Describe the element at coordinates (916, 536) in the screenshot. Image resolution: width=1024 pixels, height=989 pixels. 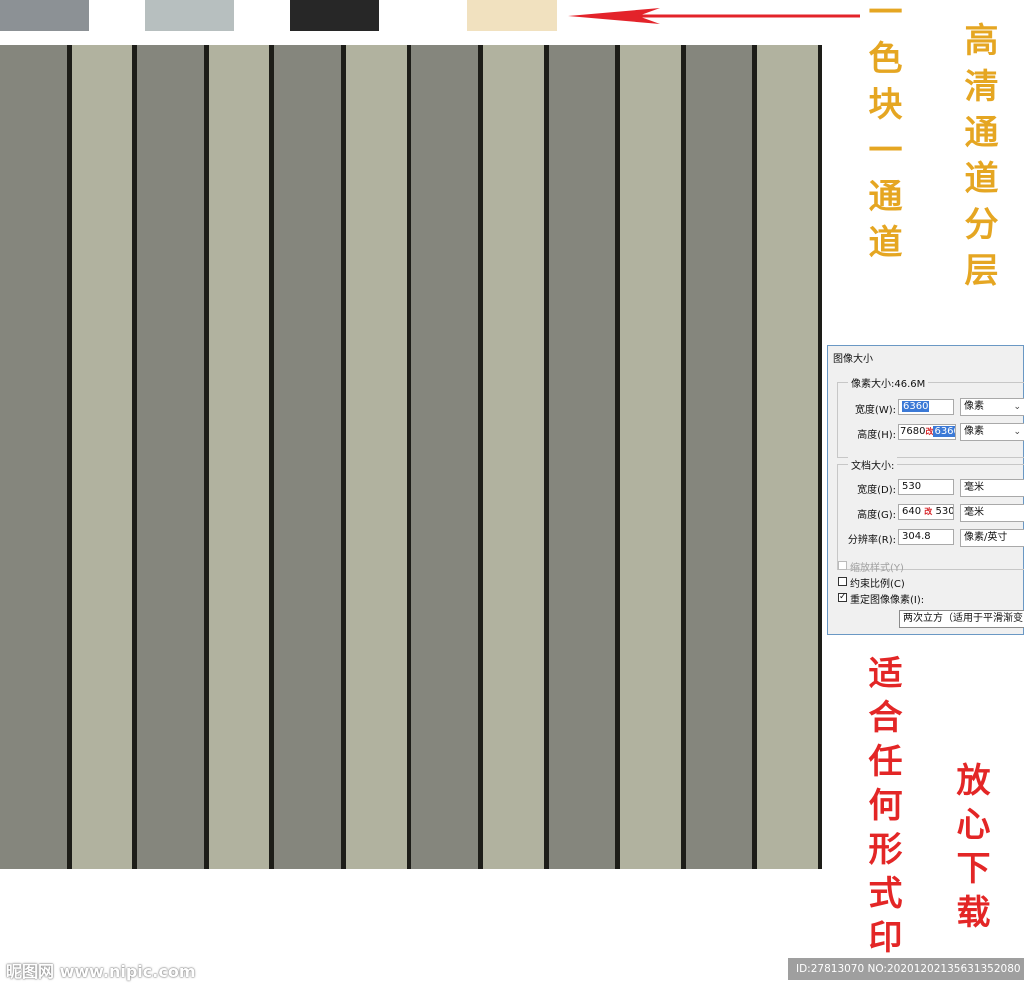
I see `resolution-value: 304.8` at that location.